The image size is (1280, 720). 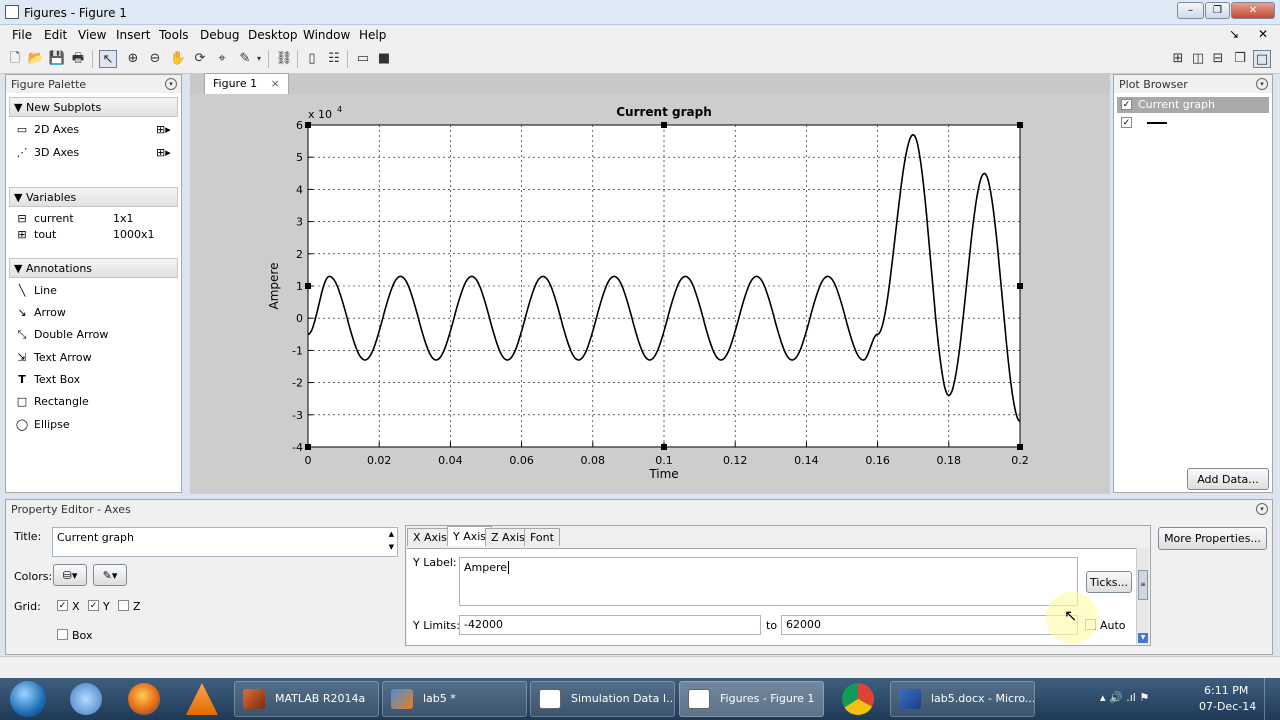 What do you see at coordinates (93, 605) in the screenshot?
I see `grid-y-checkbox: ✓` at bounding box center [93, 605].